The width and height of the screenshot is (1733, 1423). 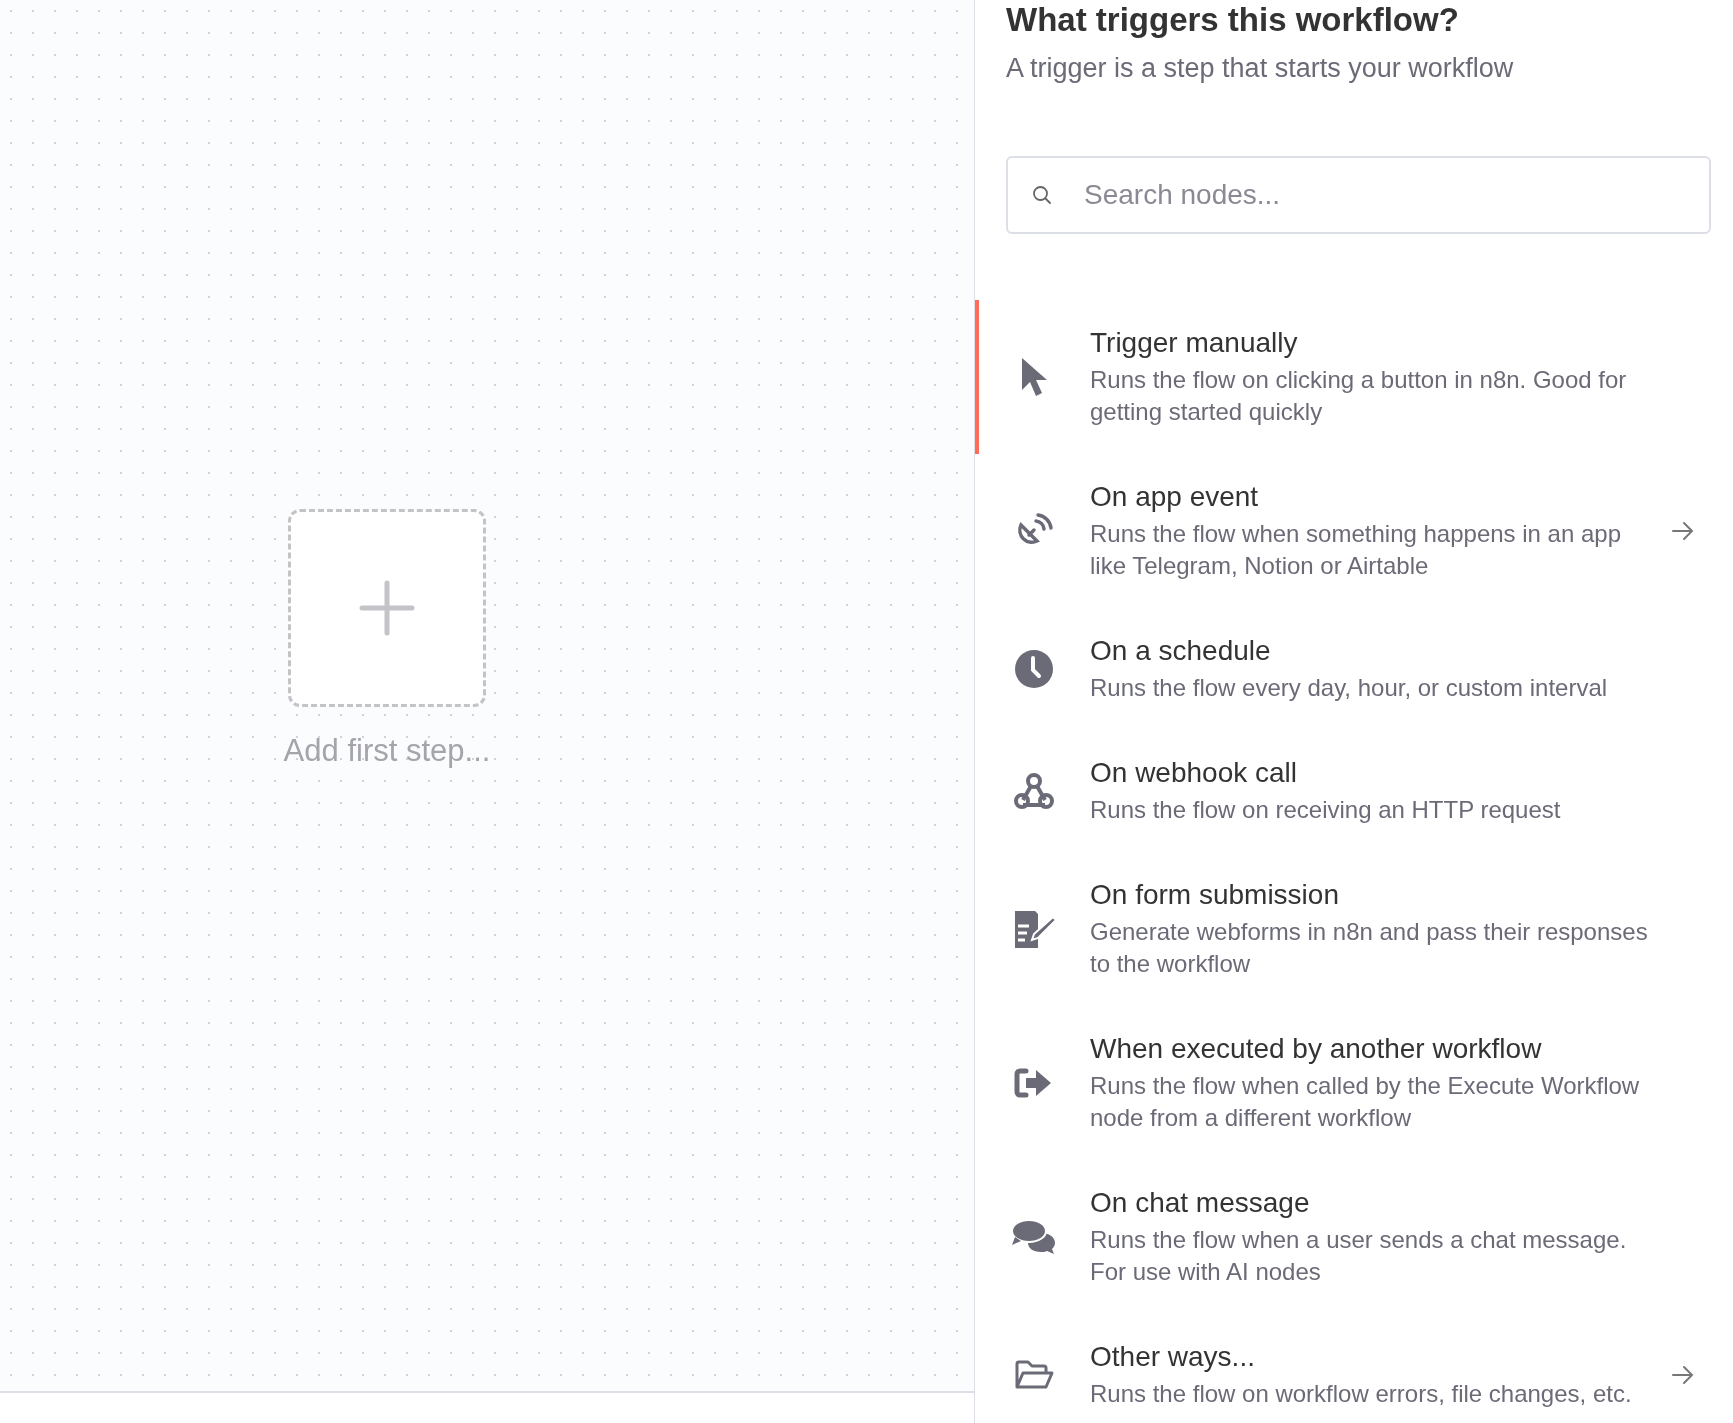 I want to click on add-first-step-button, so click(x=387, y=608).